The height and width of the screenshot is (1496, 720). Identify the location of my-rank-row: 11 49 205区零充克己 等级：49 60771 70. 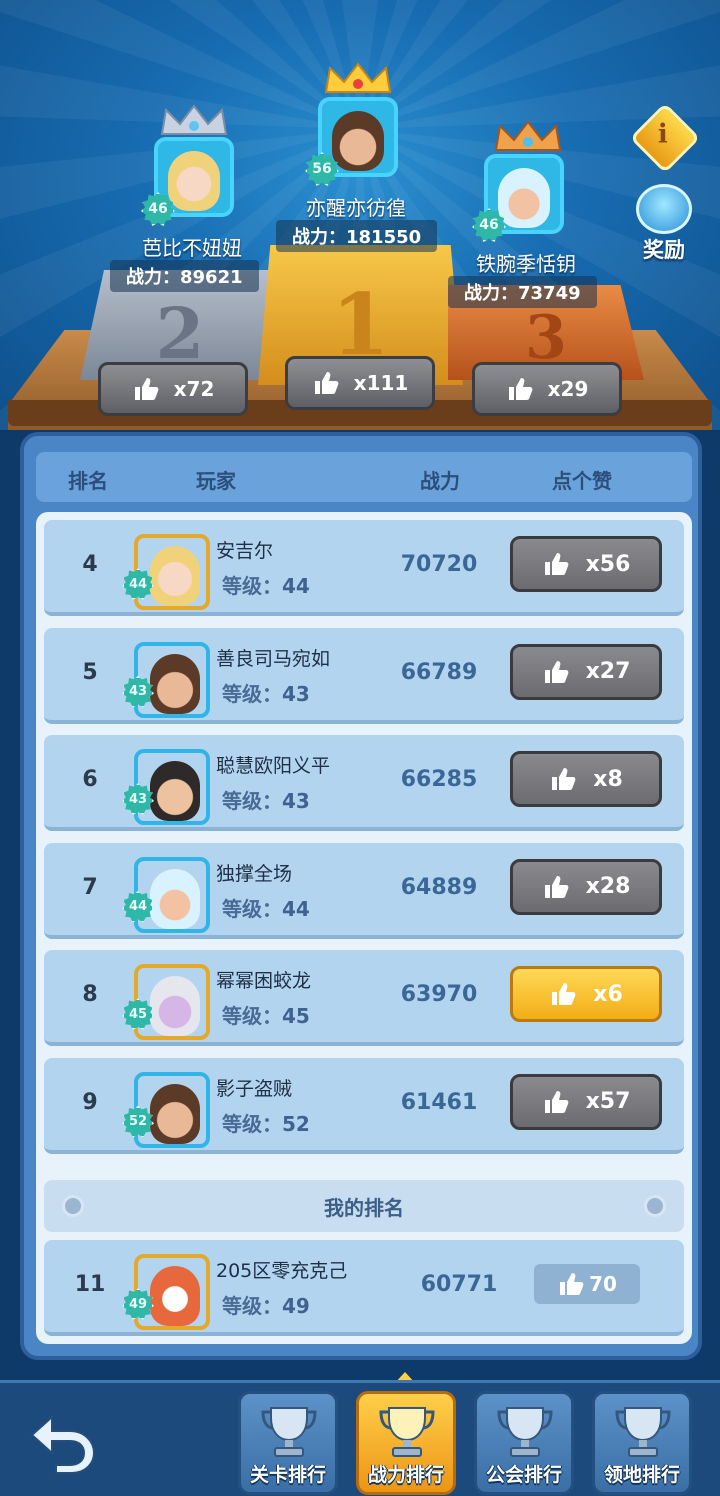
(364, 1288).